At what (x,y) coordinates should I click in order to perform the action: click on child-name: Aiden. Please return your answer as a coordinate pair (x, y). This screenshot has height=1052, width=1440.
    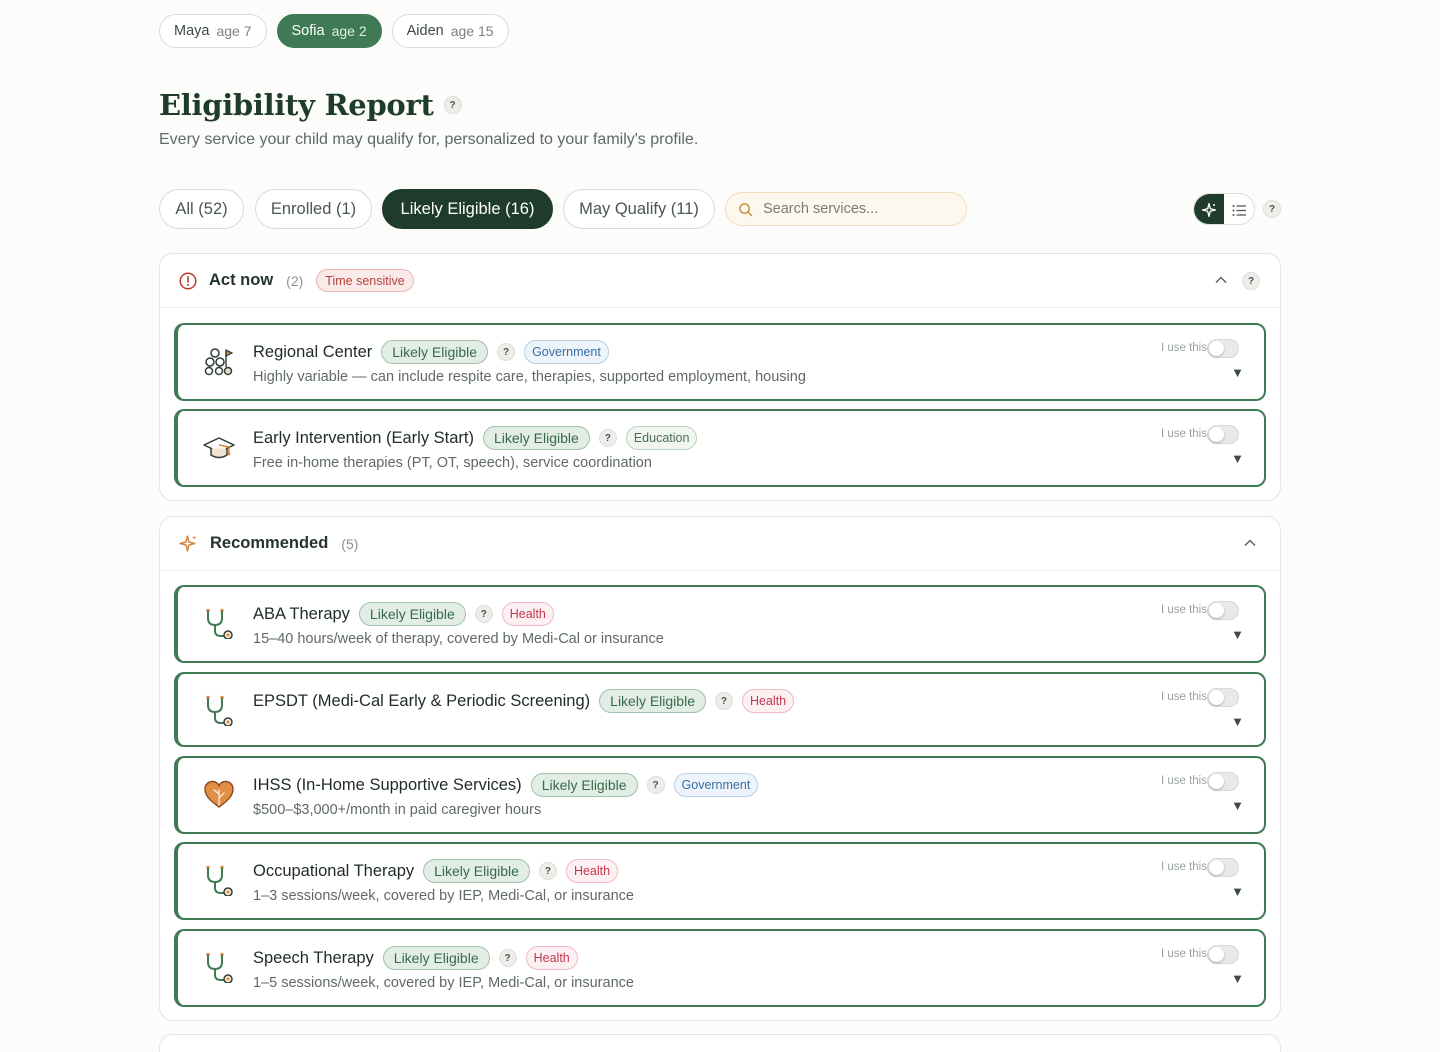
    Looking at the image, I should click on (425, 31).